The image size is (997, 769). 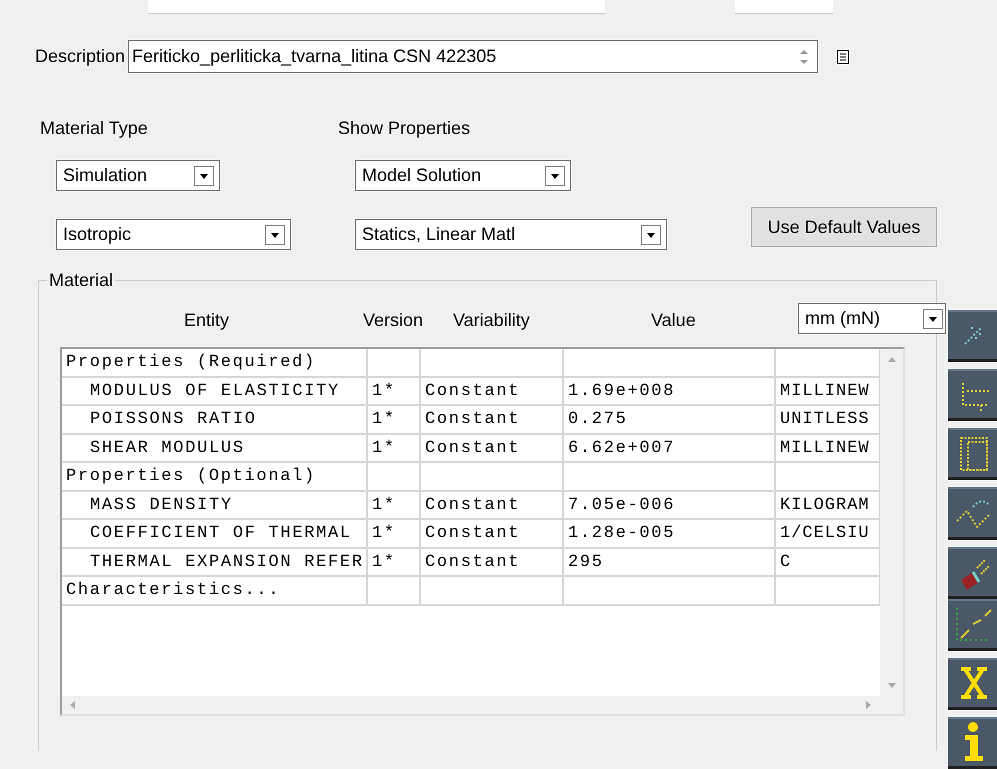 I want to click on dropdown: Simulation, so click(x=138, y=175).